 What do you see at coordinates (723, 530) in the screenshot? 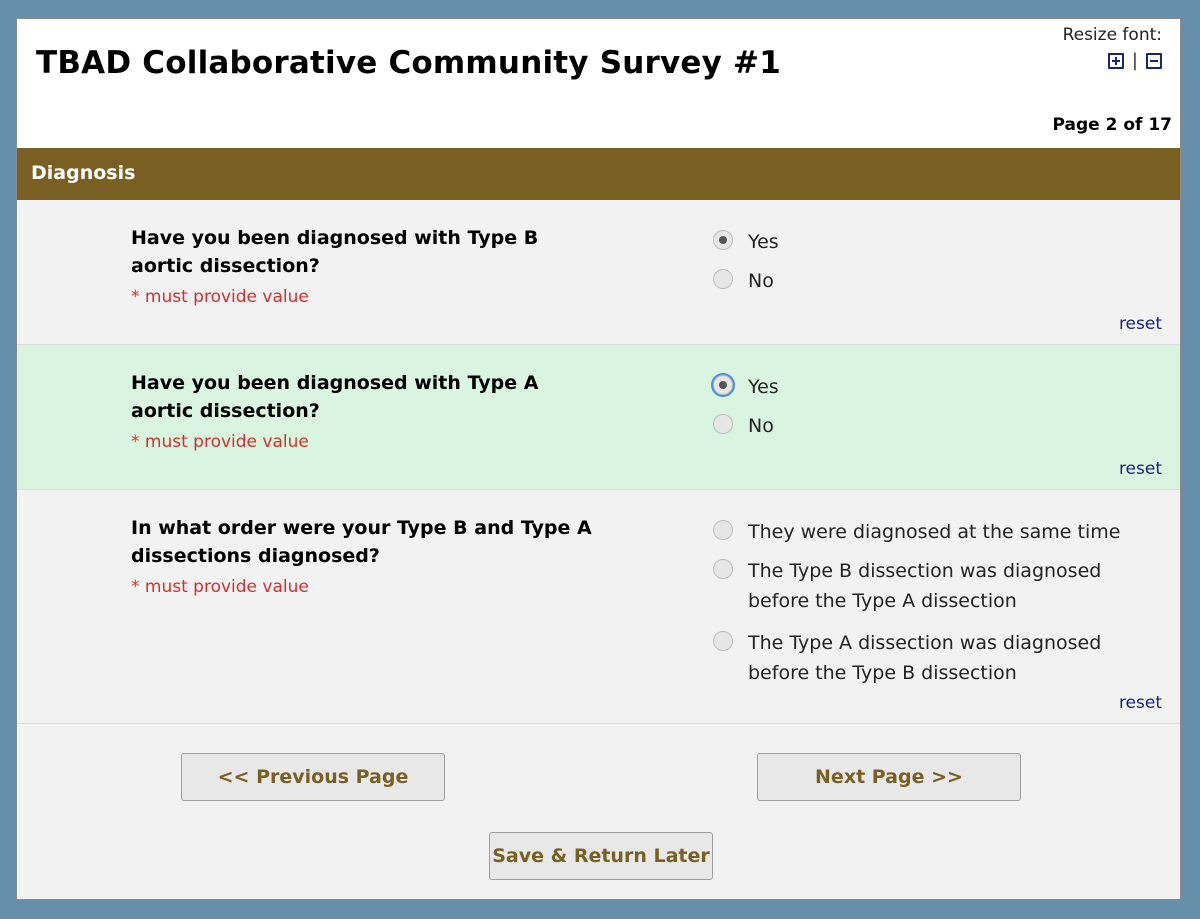
I see `radio-same-time` at bounding box center [723, 530].